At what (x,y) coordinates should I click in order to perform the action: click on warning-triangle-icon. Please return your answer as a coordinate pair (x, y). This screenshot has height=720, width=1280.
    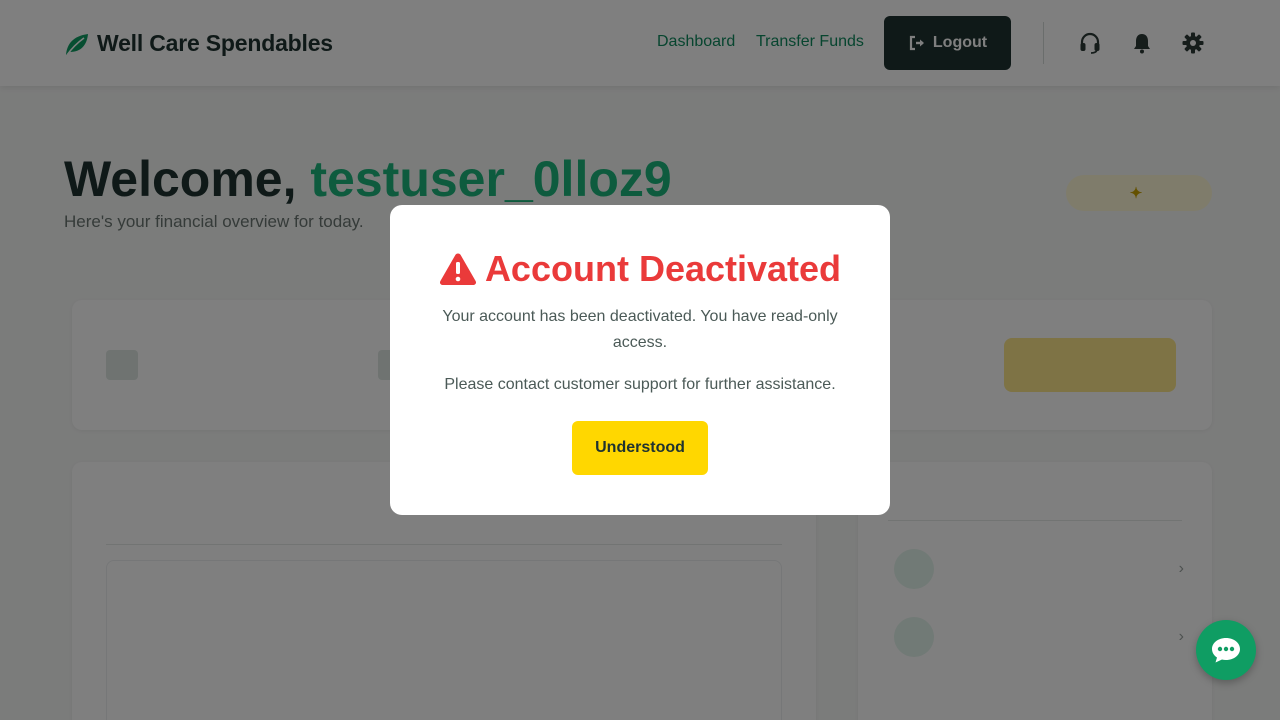
    Looking at the image, I should click on (457, 269).